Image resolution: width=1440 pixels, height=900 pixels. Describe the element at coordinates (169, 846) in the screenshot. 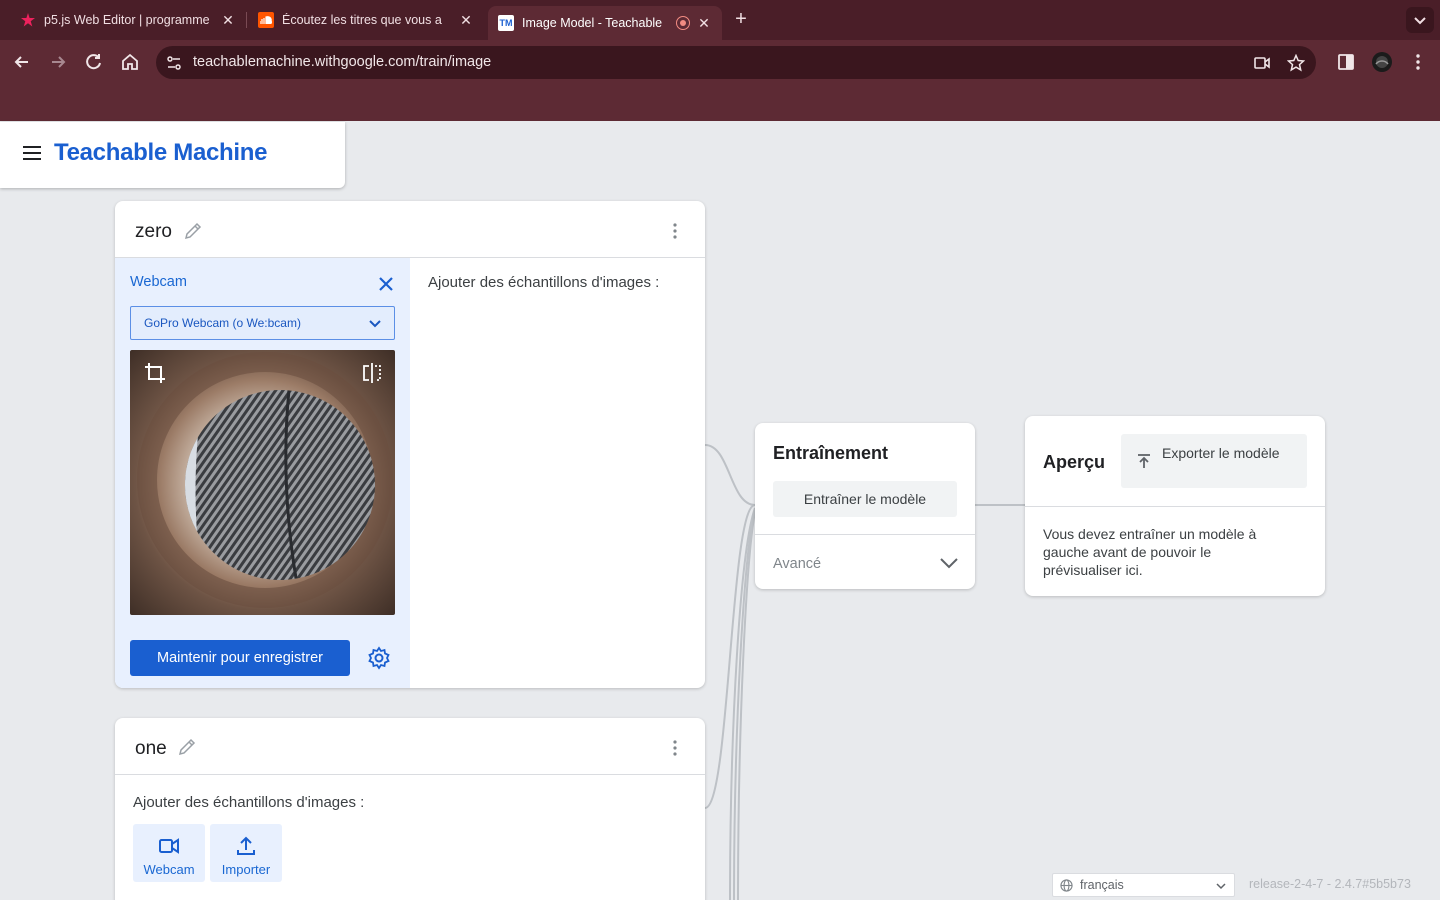

I see `video-camera-icon` at that location.